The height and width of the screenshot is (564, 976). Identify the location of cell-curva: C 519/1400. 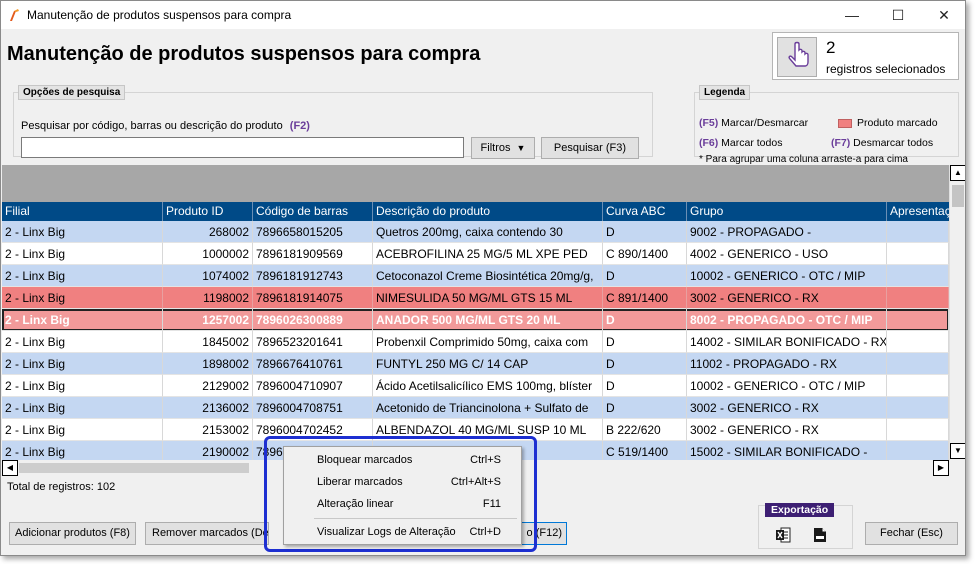
(645, 450).